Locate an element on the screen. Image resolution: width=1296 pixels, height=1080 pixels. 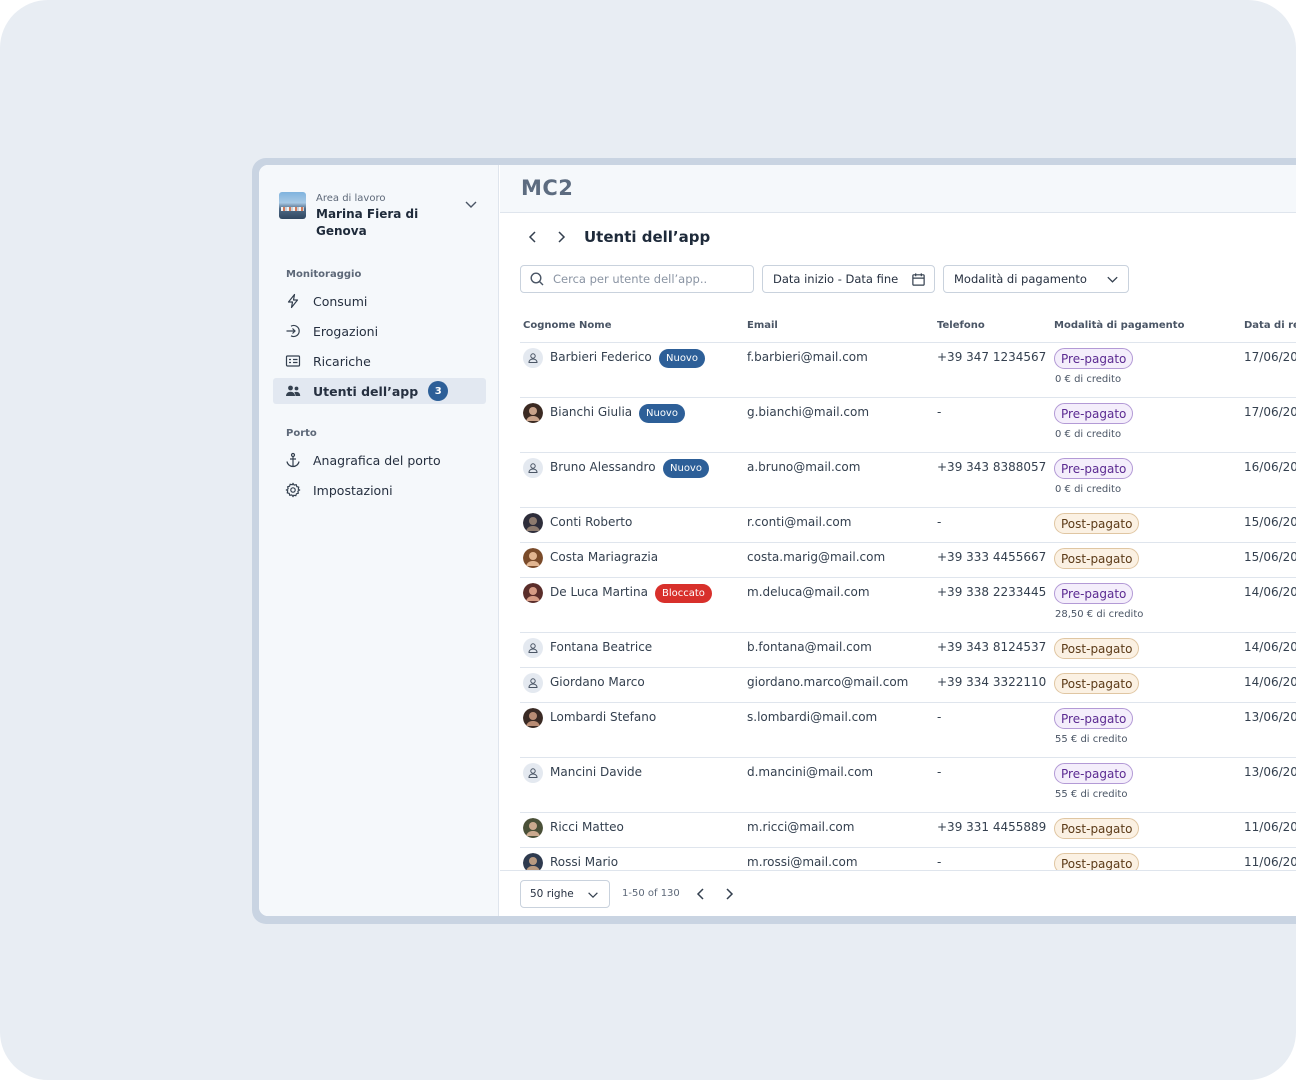
registration-date: 13/06/202 is located at coordinates (1270, 772).